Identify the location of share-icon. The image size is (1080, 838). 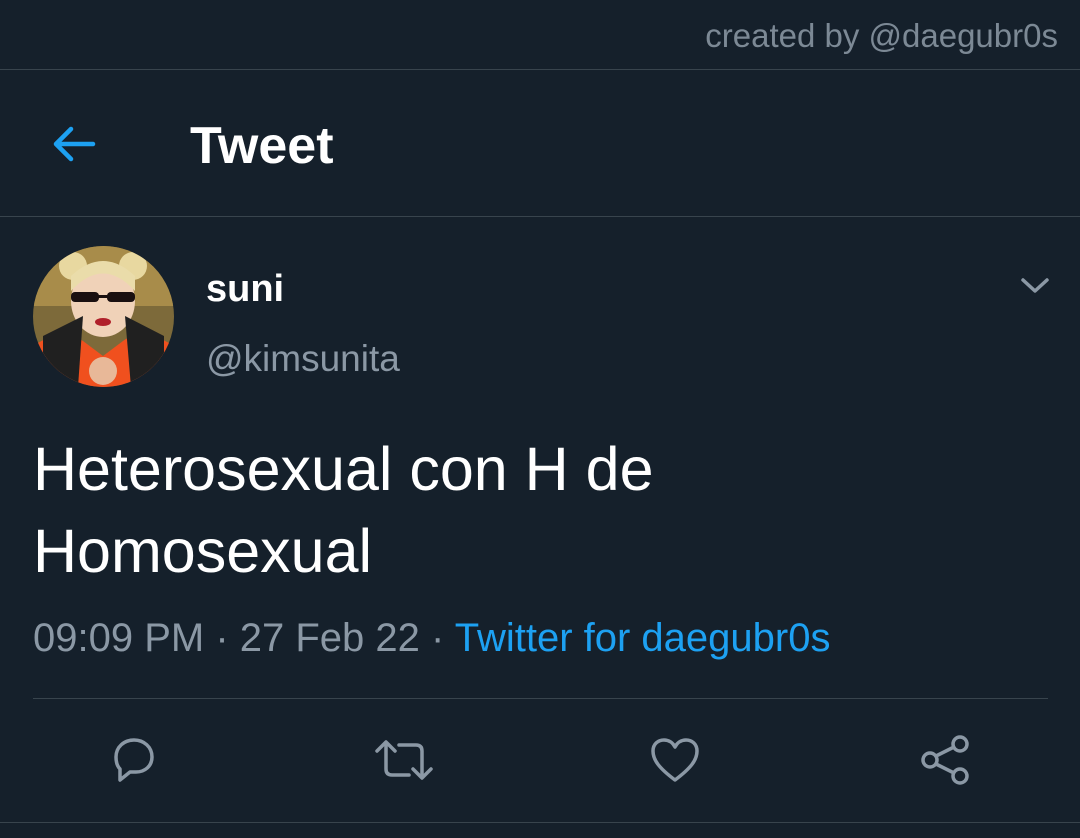
(945, 760).